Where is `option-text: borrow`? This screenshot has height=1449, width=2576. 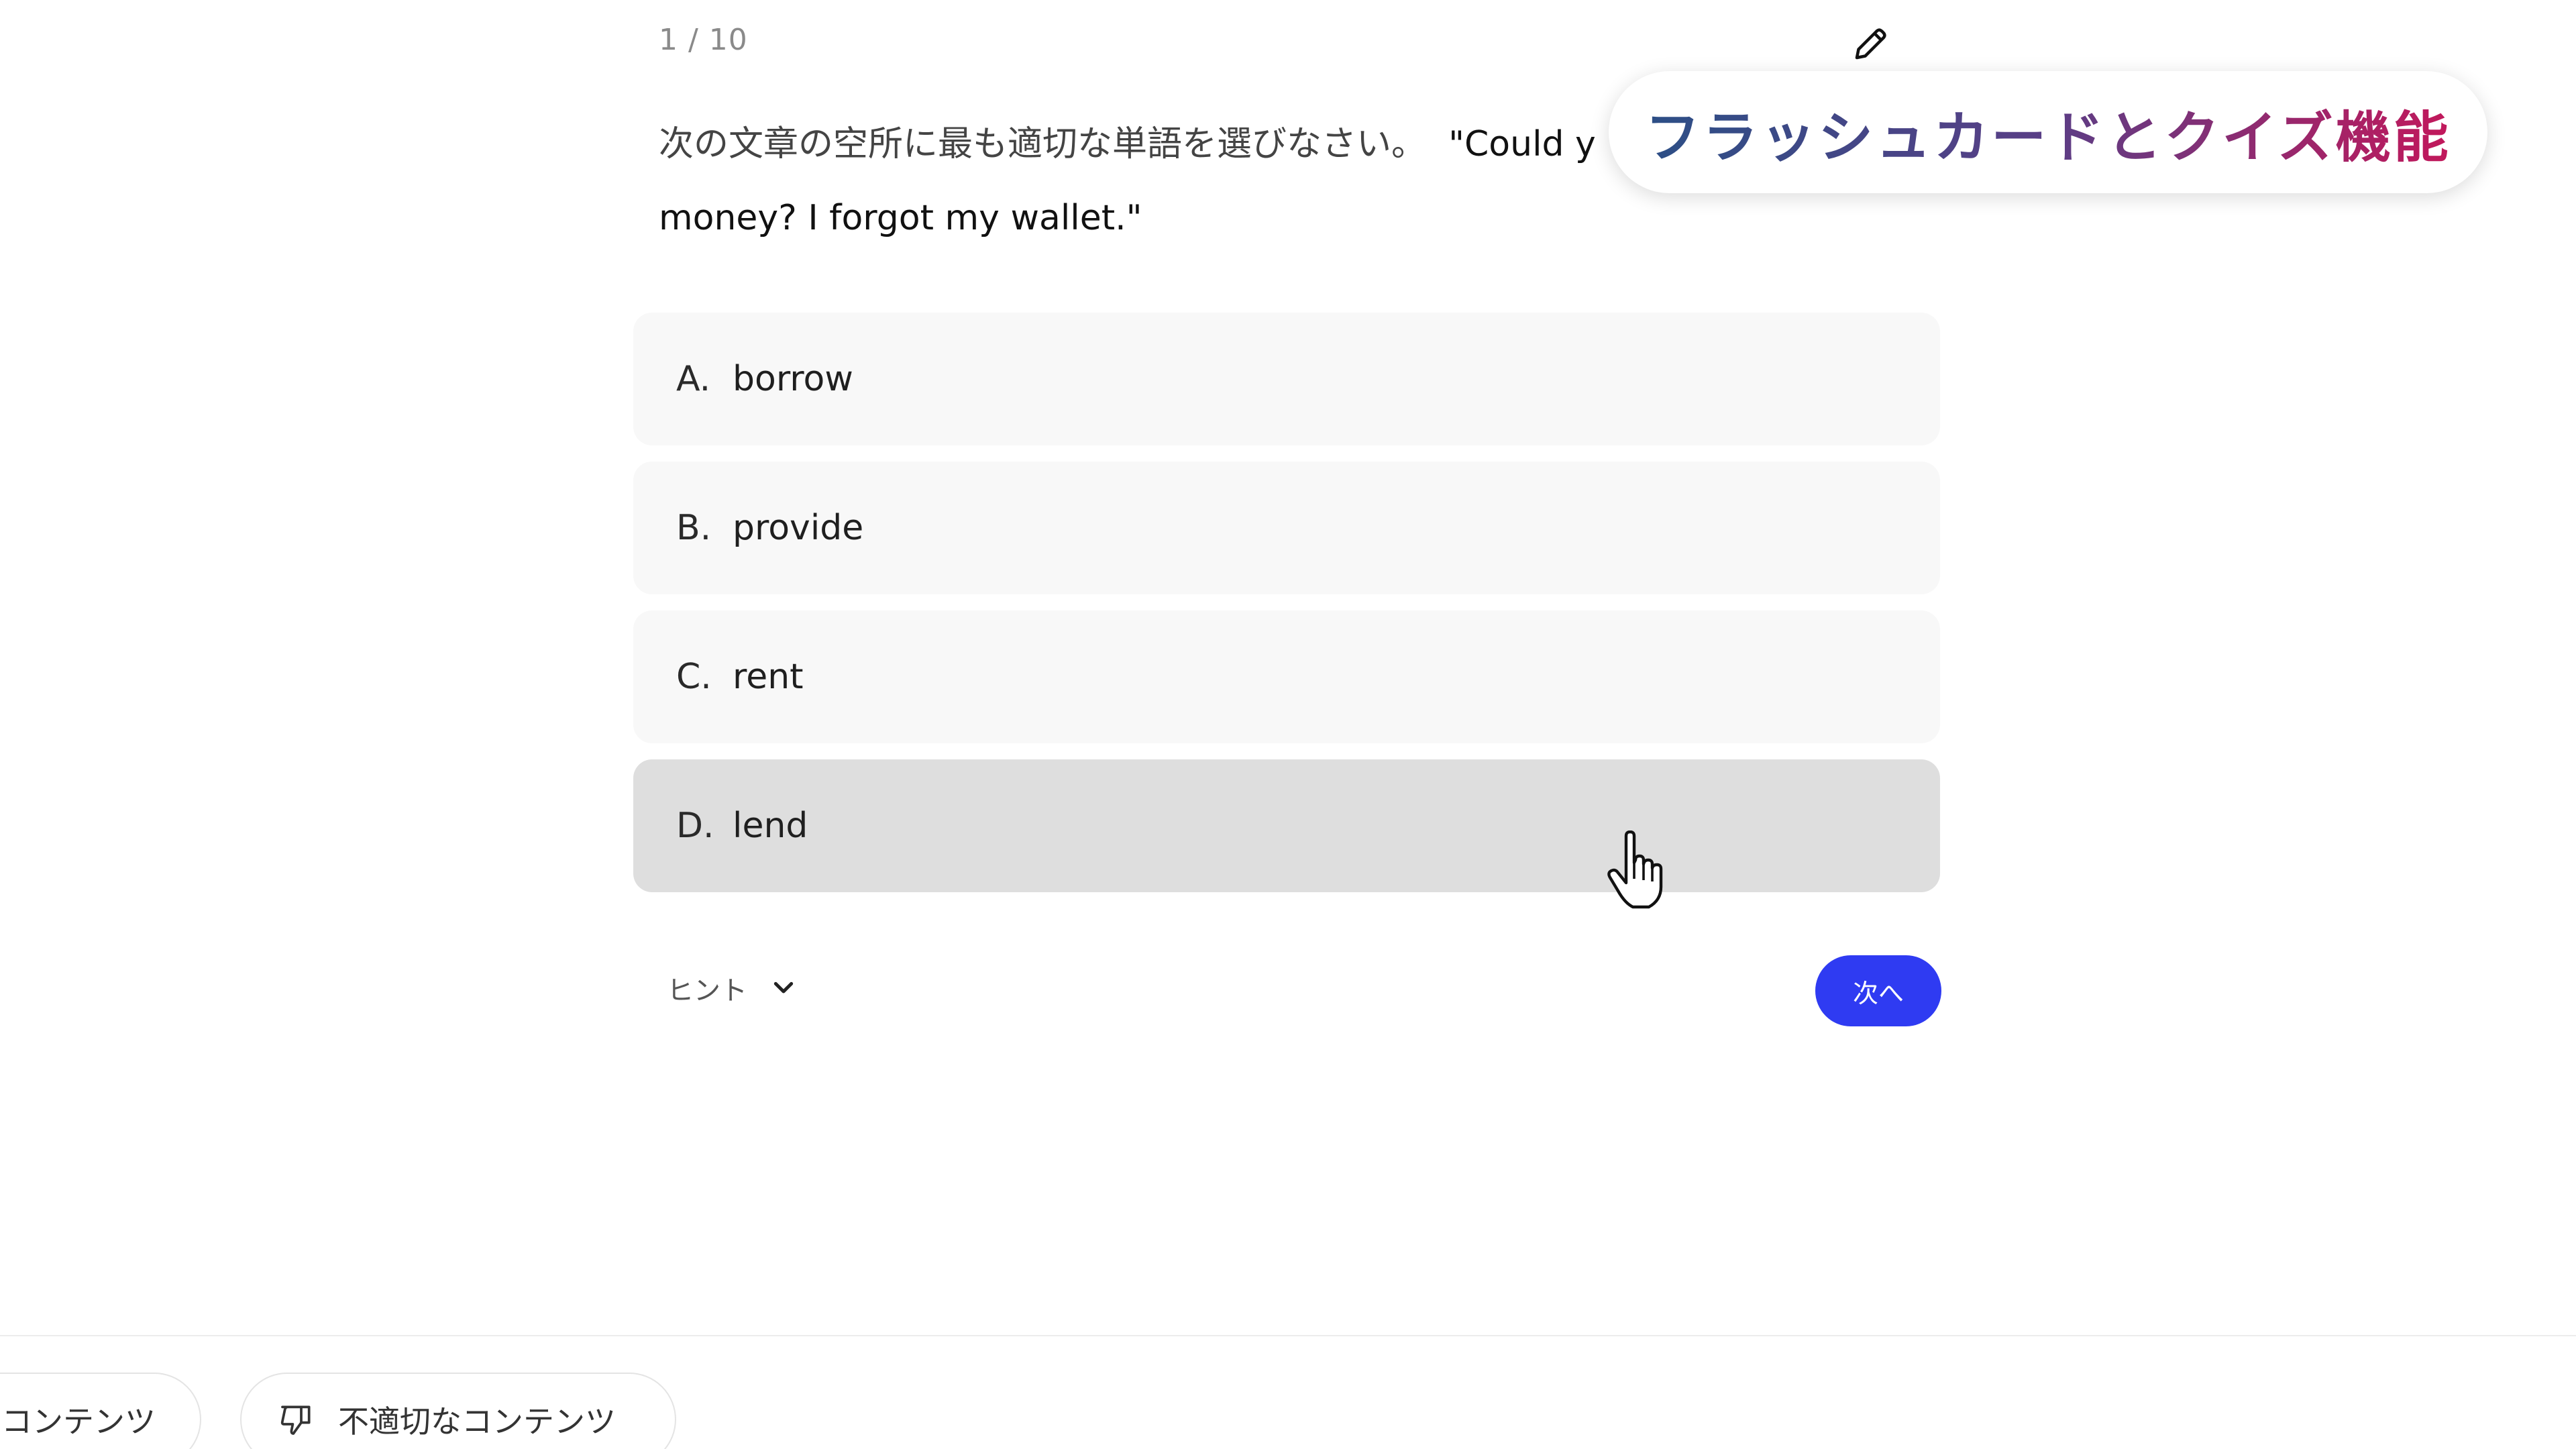
option-text: borrow is located at coordinates (793, 379).